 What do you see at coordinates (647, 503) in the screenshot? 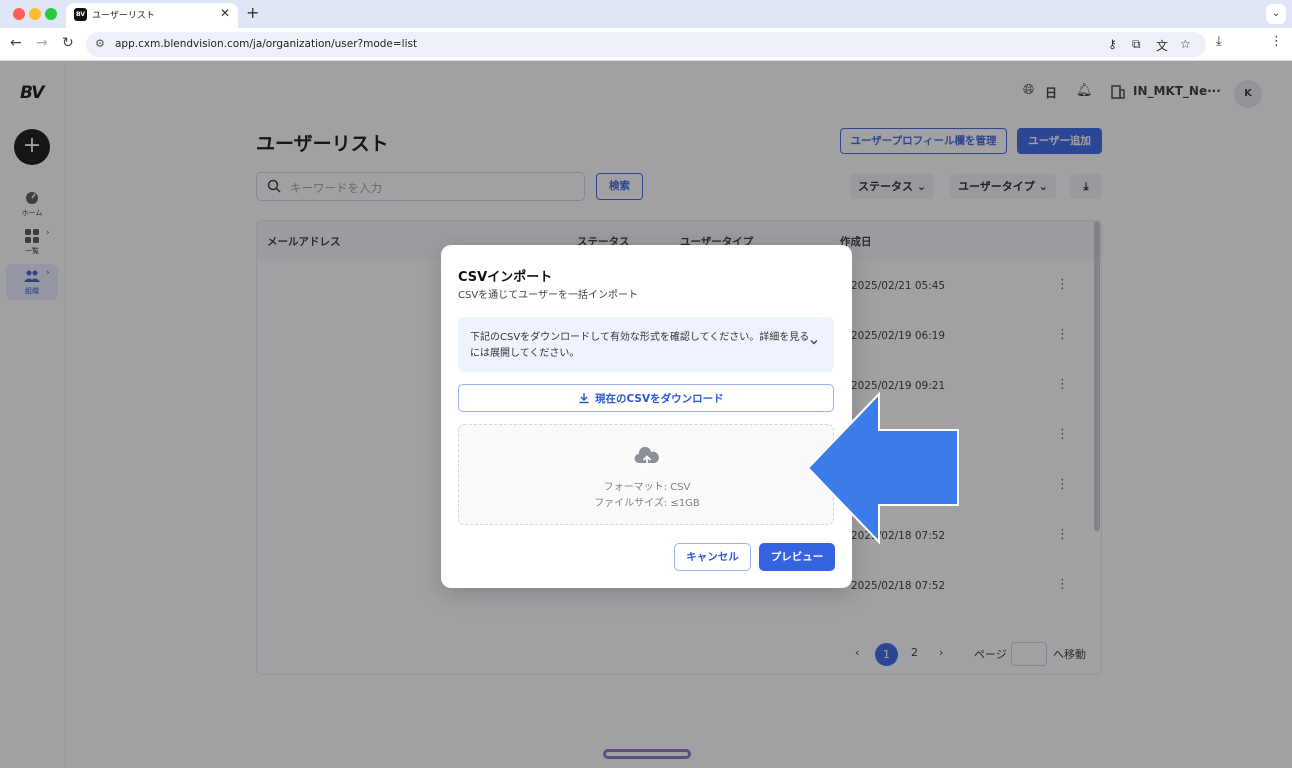
I see `size-limit-text: ファイルサイズ: ≤1GB` at bounding box center [647, 503].